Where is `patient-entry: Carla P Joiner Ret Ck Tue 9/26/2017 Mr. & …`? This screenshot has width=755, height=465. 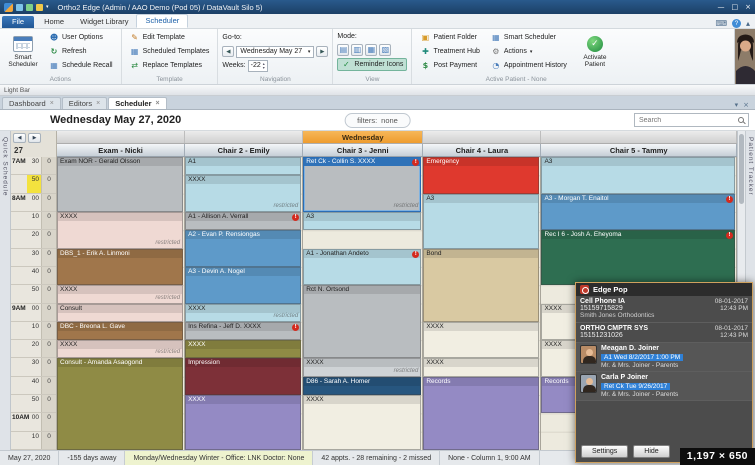 patient-entry: Carla P Joiner Ret Ck Tue 9/26/2017 Mr. & … is located at coordinates (664, 386).